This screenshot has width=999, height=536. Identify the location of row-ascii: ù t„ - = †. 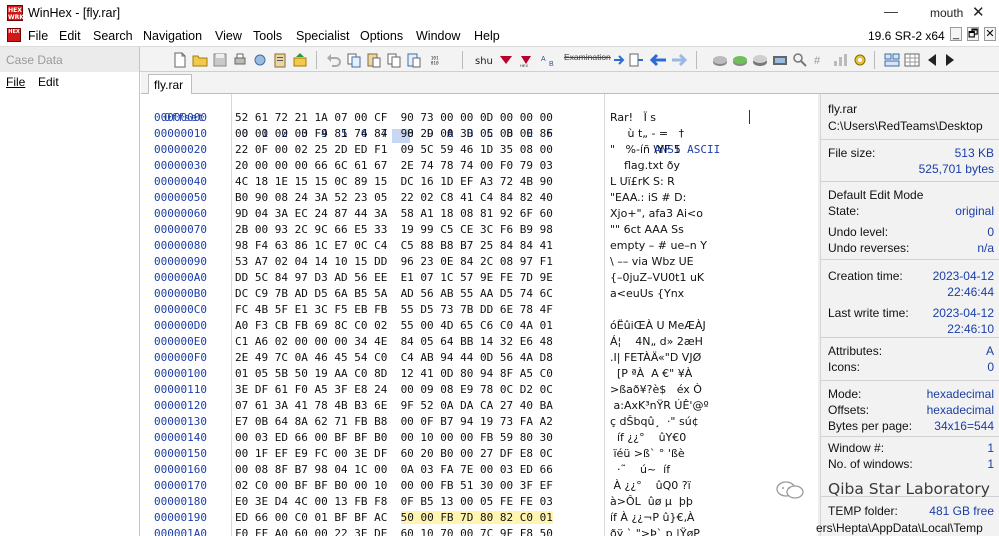
(647, 134).